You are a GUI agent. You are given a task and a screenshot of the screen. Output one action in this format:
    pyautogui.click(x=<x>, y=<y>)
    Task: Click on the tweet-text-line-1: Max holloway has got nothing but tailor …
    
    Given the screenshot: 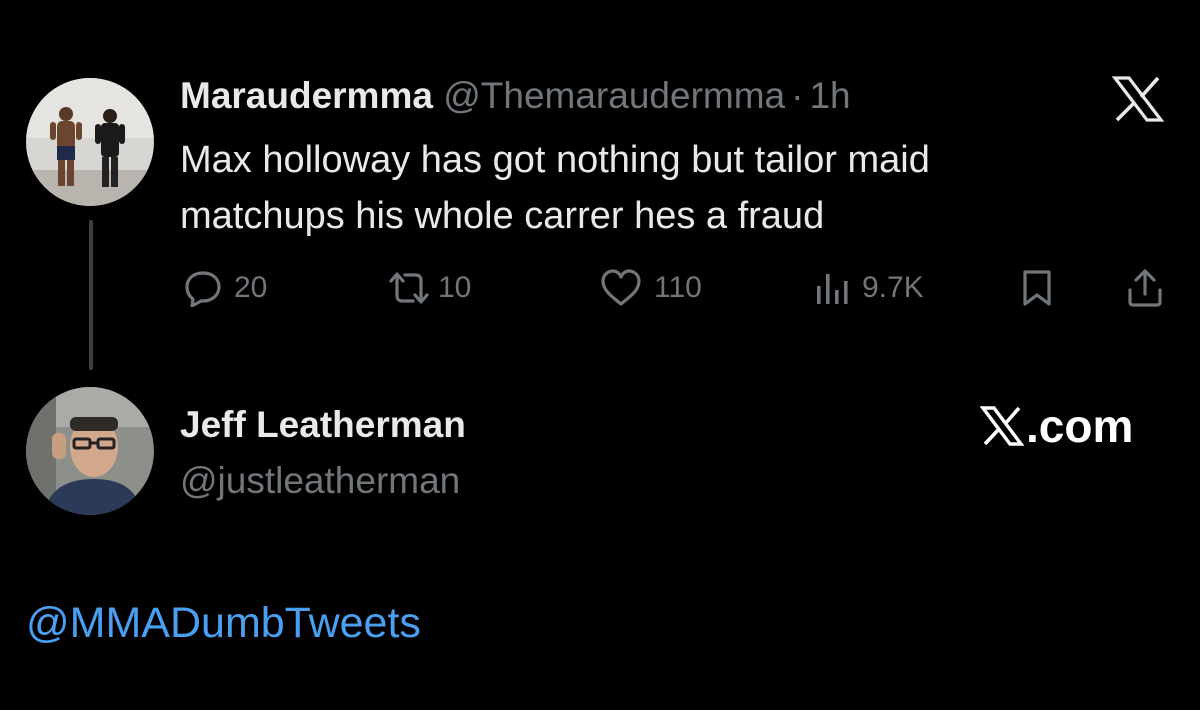 What is the action you would take?
    pyautogui.click(x=555, y=160)
    